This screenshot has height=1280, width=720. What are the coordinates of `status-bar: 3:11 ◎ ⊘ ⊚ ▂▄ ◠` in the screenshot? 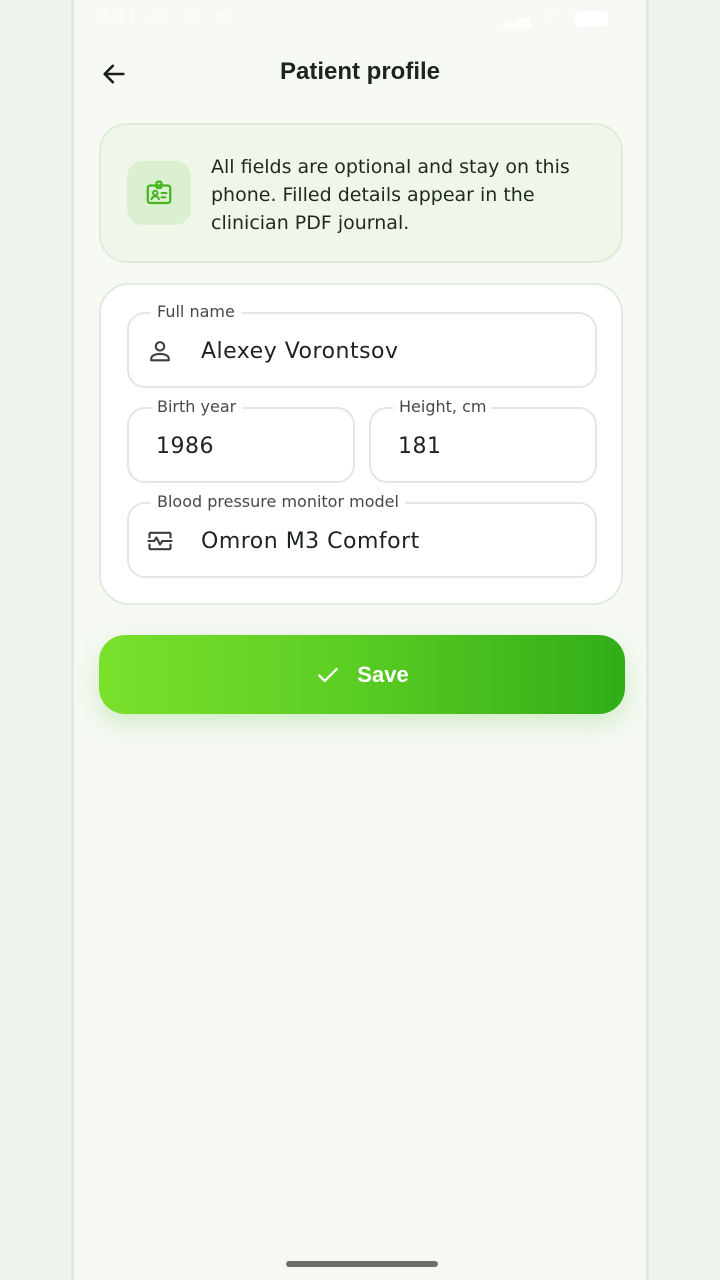 It's located at (360, 17).